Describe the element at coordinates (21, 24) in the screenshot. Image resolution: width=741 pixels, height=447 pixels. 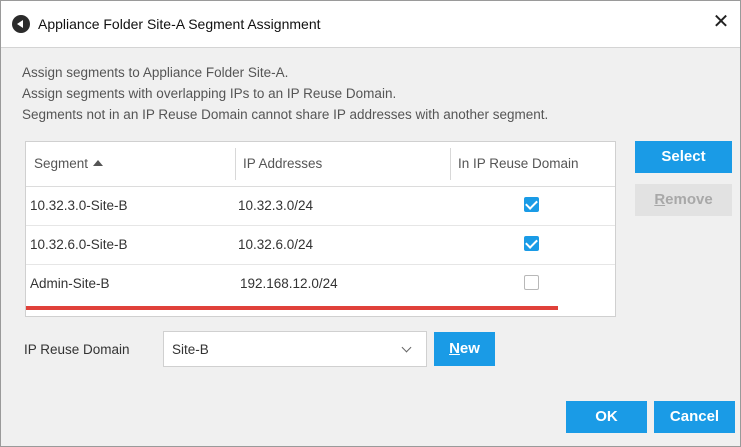
I see `back-arrow-circle-icon` at that location.